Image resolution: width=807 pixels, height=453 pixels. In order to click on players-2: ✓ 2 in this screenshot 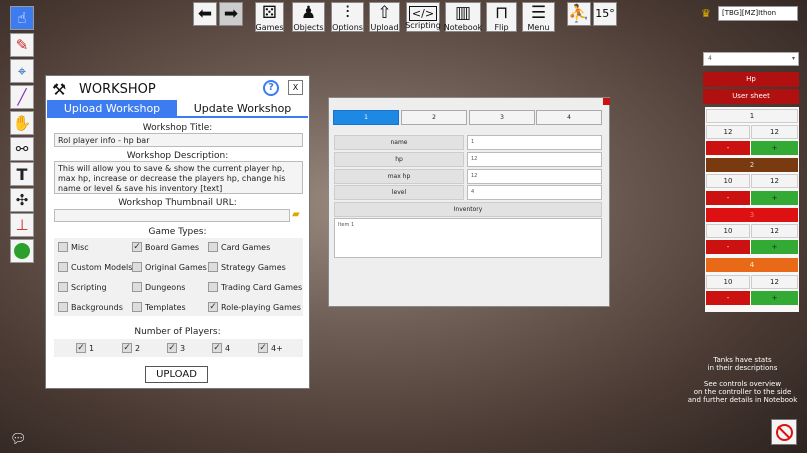, I will do `click(131, 348)`.